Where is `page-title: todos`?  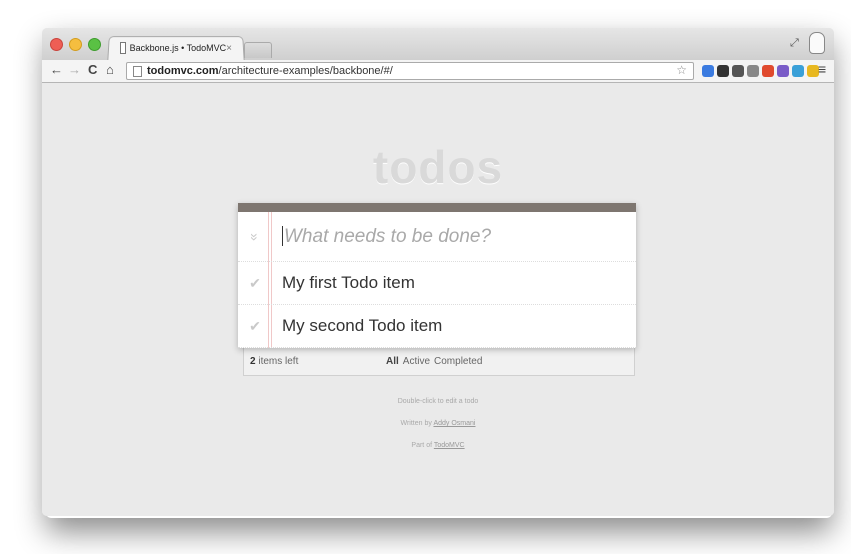 page-title: todos is located at coordinates (438, 167).